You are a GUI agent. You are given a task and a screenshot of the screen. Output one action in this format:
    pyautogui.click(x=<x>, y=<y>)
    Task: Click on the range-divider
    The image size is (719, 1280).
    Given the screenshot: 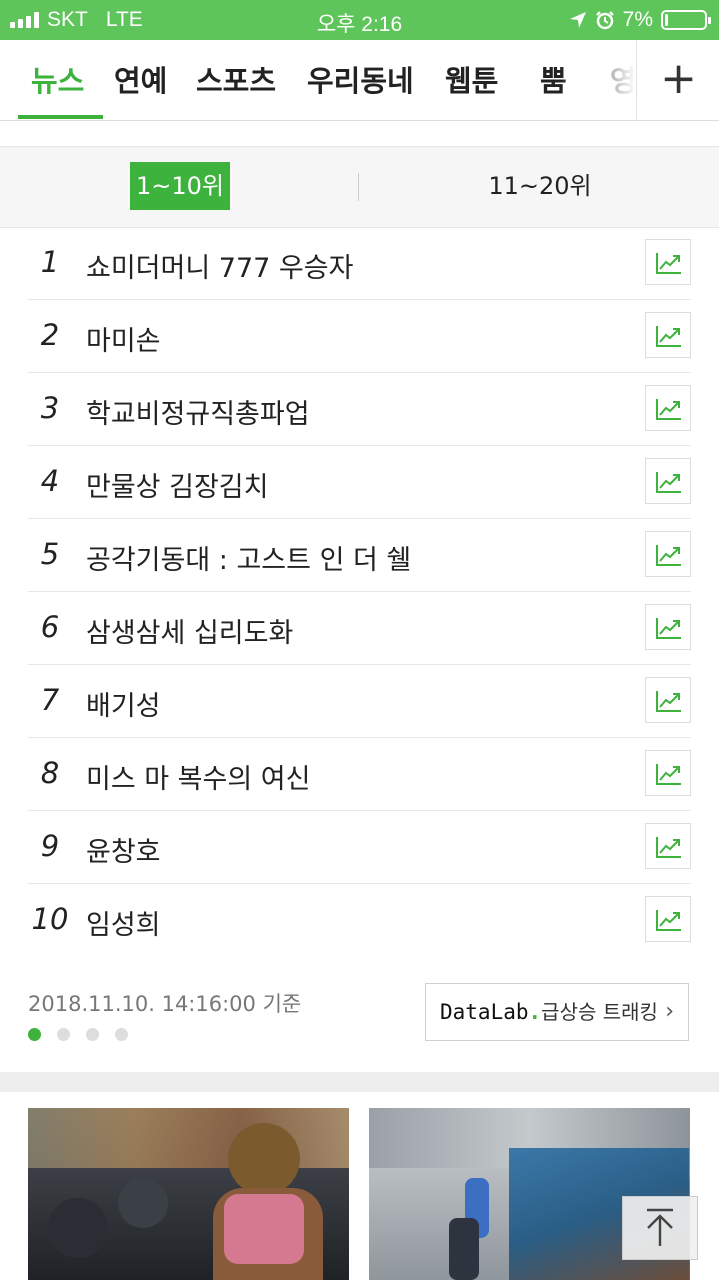 What is the action you would take?
    pyautogui.click(x=358, y=187)
    